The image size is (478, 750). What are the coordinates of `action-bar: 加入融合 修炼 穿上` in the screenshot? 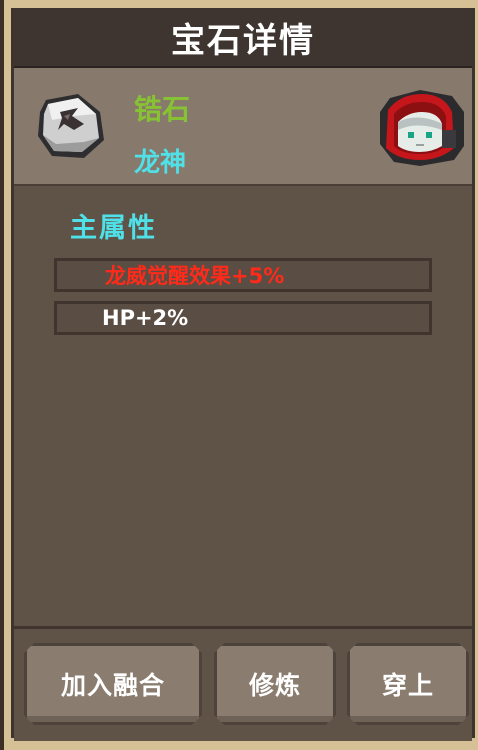 It's located at (243, 683).